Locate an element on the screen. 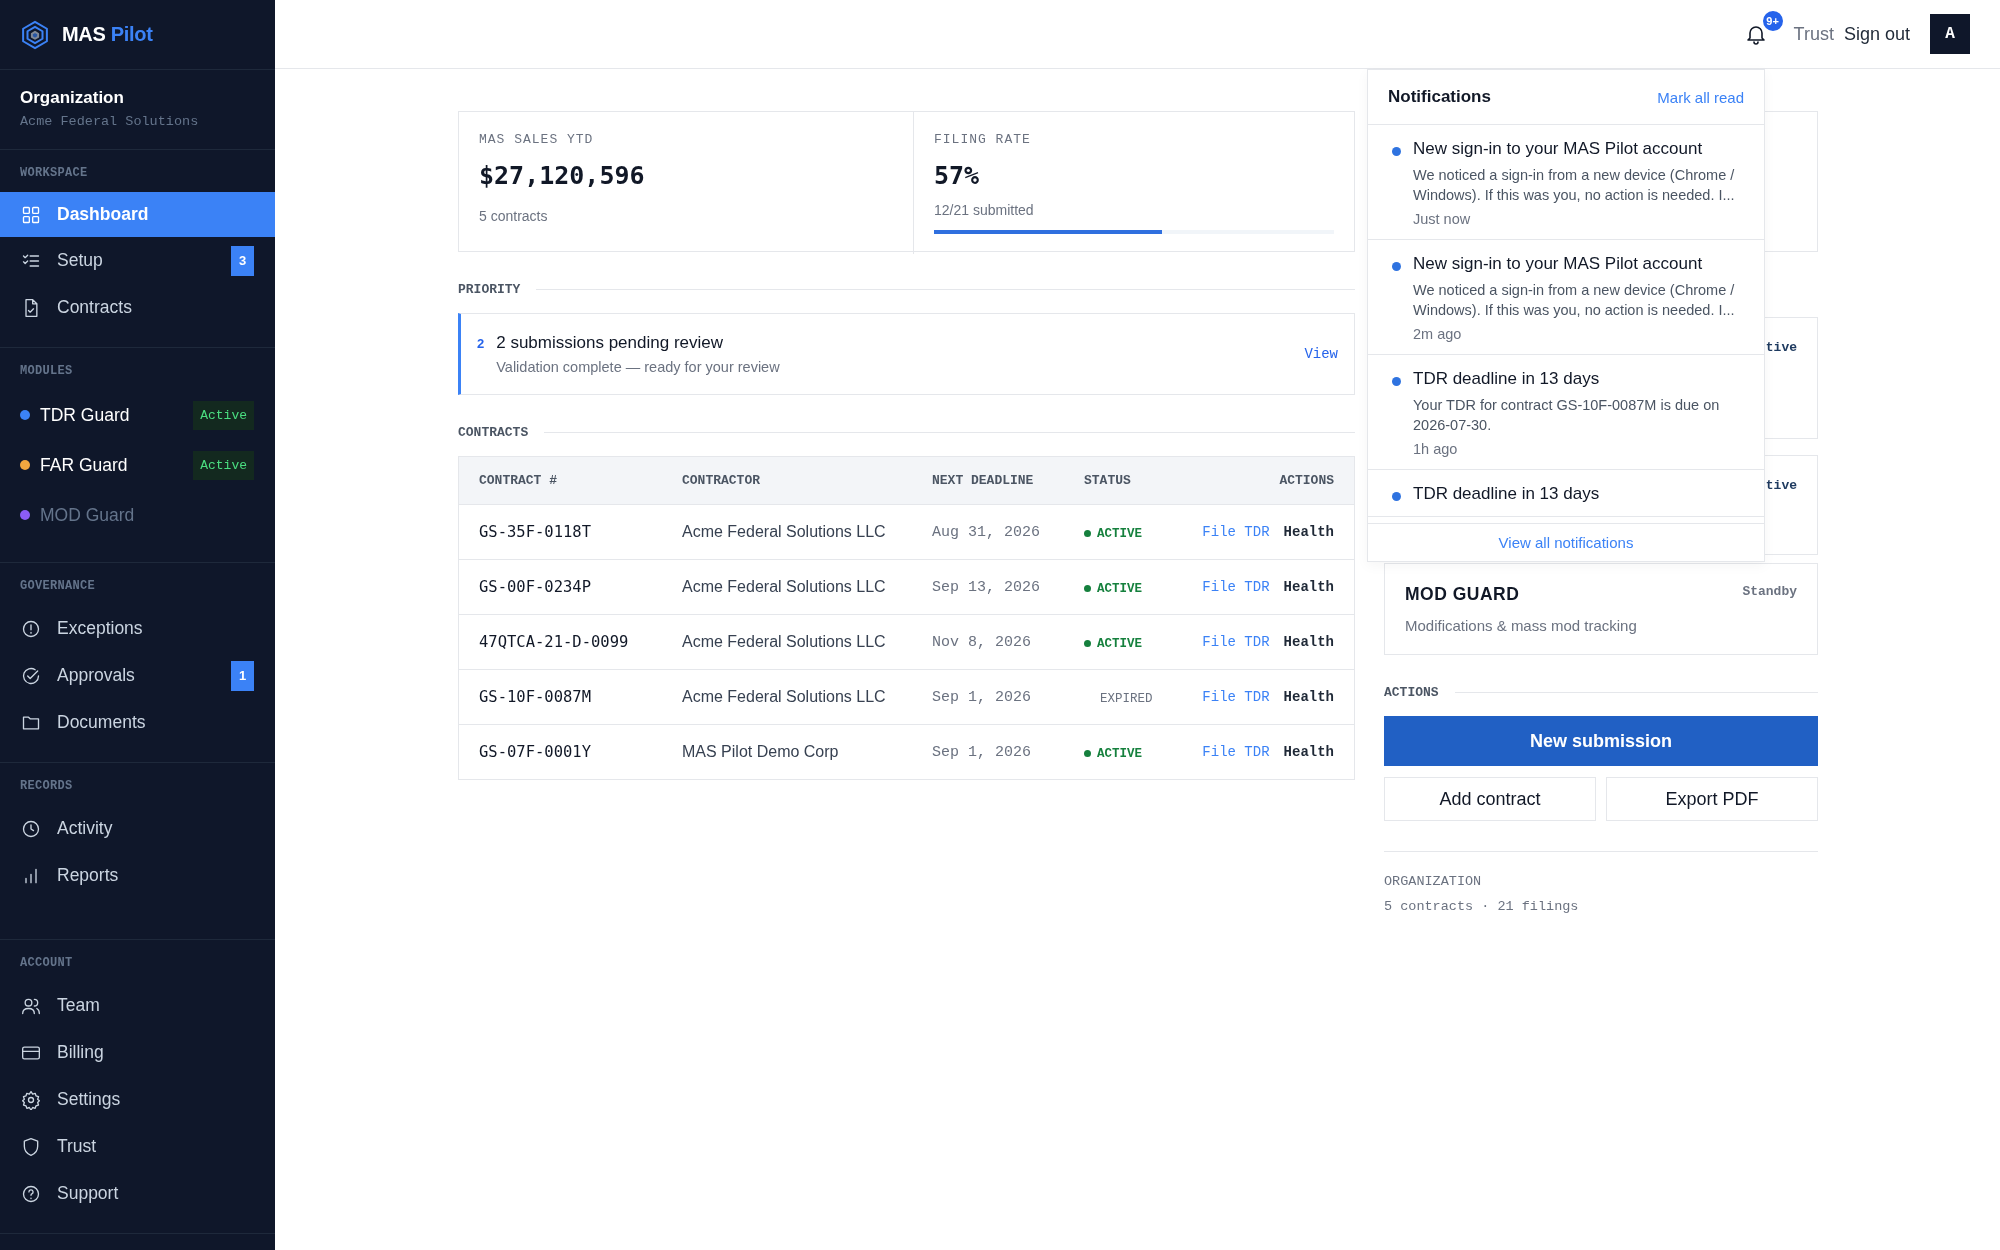  table-cell-text: 47QTCA-21-D-0099 is located at coordinates (554, 642).